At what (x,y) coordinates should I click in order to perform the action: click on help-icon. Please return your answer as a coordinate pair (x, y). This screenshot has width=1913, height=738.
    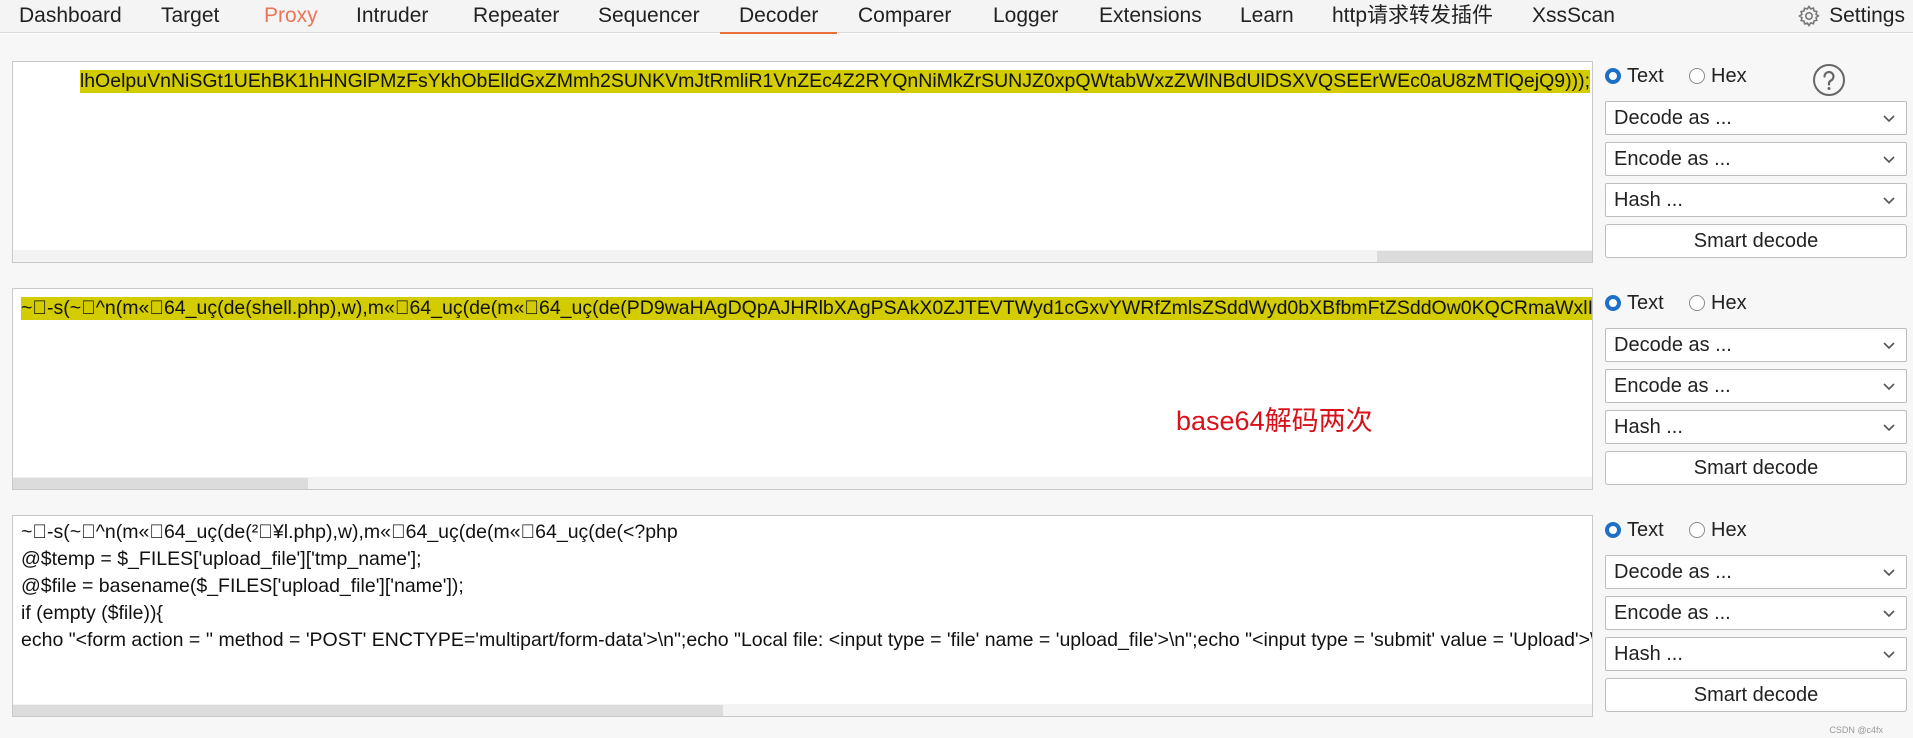
    Looking at the image, I should click on (1829, 80).